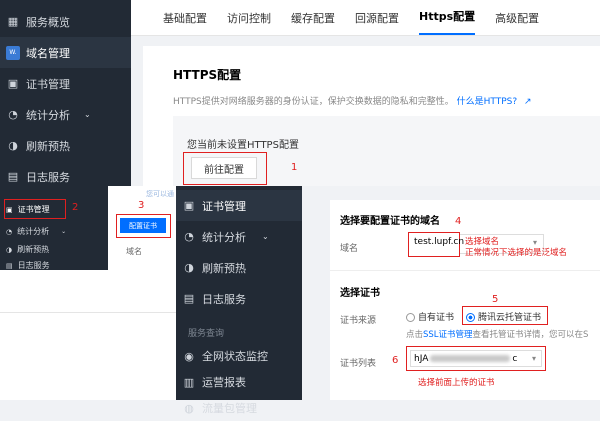 The height and width of the screenshot is (421, 600). I want to click on form-divider, so click(465, 270).